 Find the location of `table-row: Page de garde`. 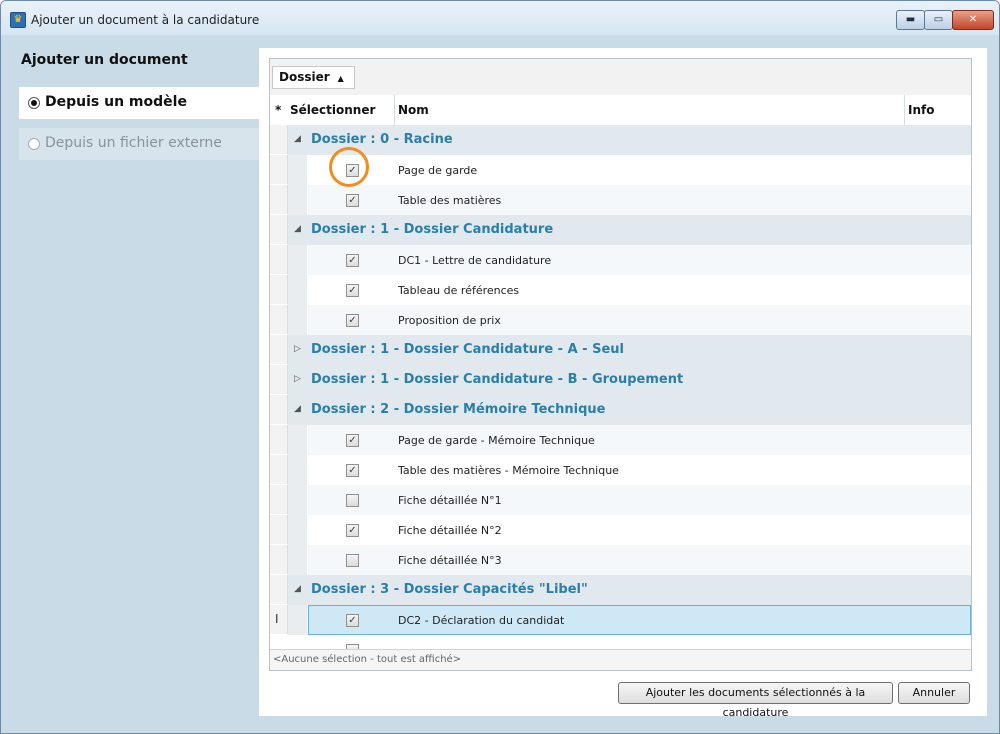

table-row: Page de garde is located at coordinates (620, 170).